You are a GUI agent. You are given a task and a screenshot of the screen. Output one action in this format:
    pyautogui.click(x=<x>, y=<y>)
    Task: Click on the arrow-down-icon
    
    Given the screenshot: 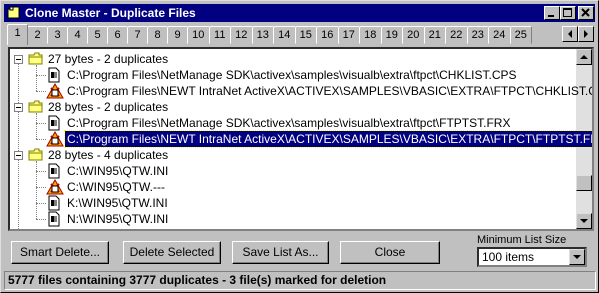 What is the action you would take?
    pyautogui.click(x=584, y=221)
    